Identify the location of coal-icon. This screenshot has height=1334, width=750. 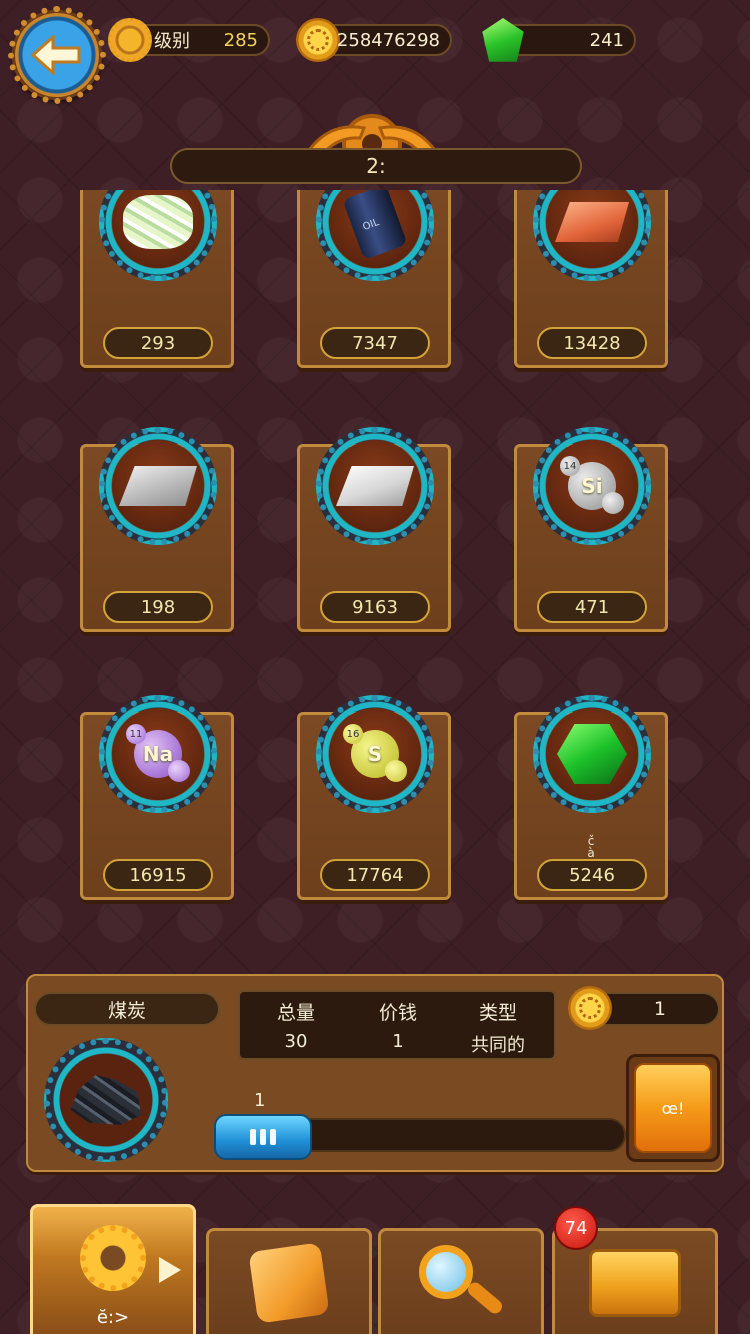
(106, 1100).